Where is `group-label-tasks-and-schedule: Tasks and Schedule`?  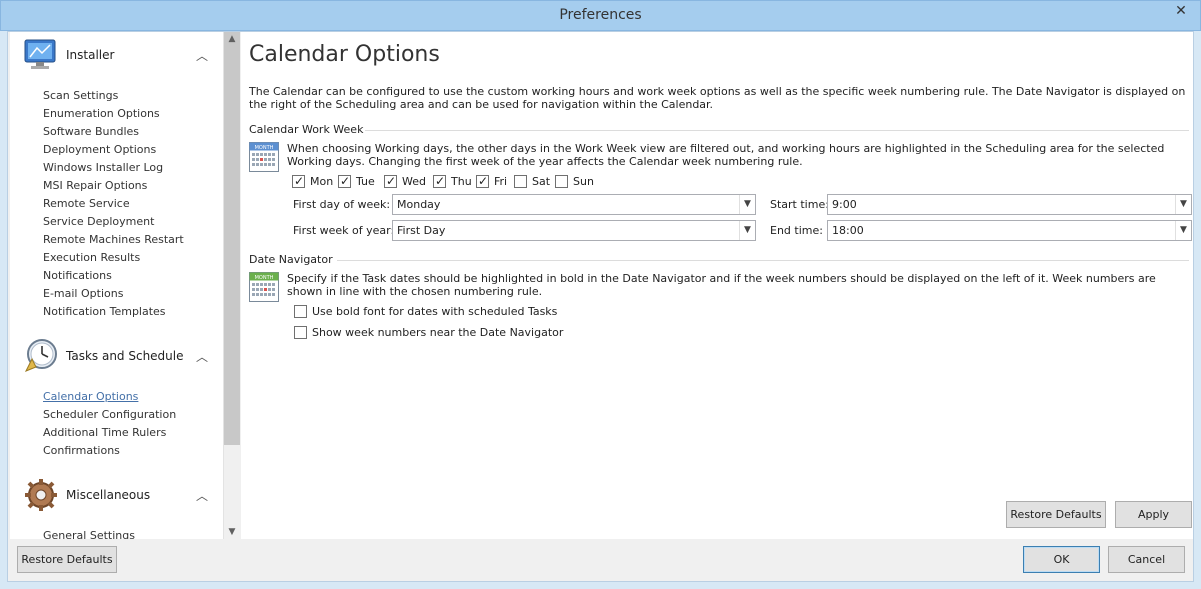 group-label-tasks-and-schedule: Tasks and Schedule is located at coordinates (125, 356).